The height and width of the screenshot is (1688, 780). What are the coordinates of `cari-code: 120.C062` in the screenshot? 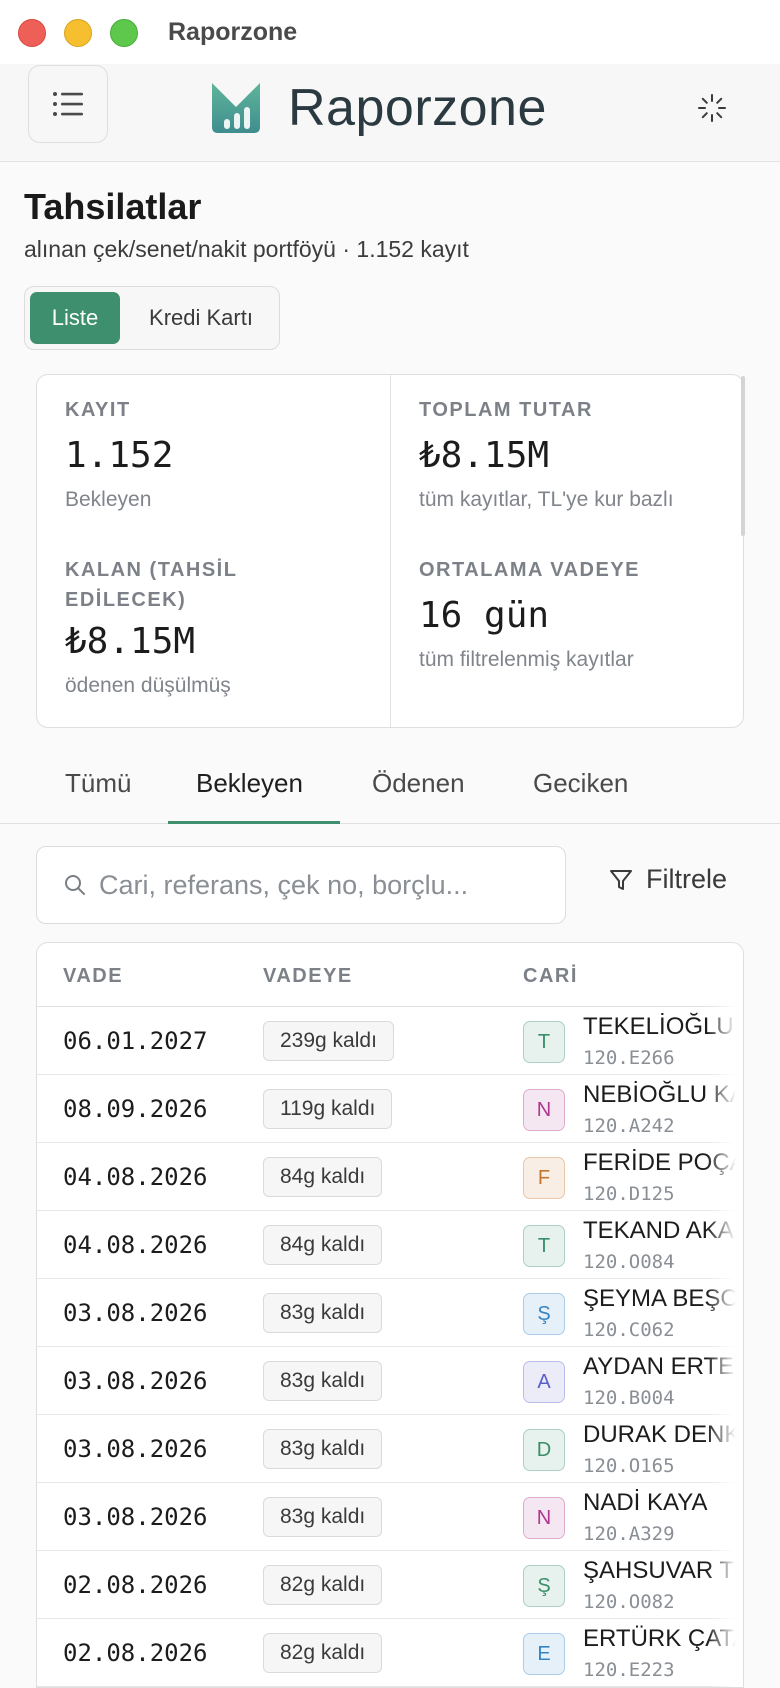 It's located at (629, 1330).